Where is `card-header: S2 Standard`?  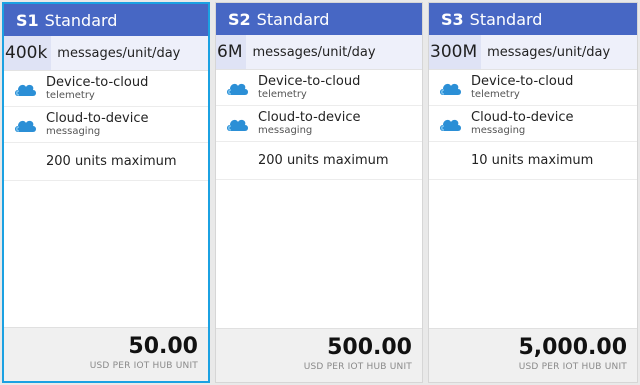
card-header: S2 Standard is located at coordinates (319, 19).